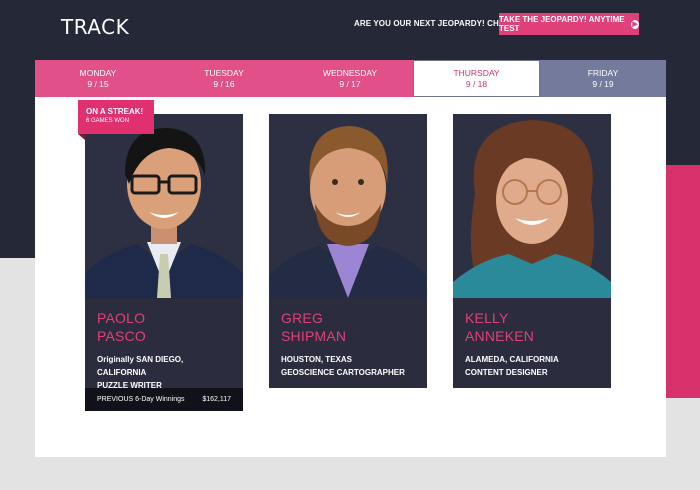  Describe the element at coordinates (224, 73) in the screenshot. I see `tab-day-label: TUESDAY` at that location.